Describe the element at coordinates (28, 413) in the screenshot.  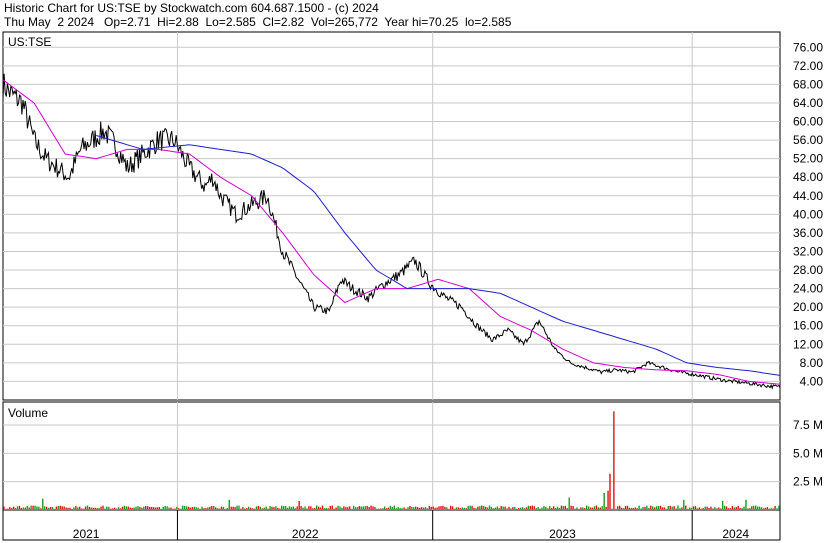
I see `volume-label: Volume` at that location.